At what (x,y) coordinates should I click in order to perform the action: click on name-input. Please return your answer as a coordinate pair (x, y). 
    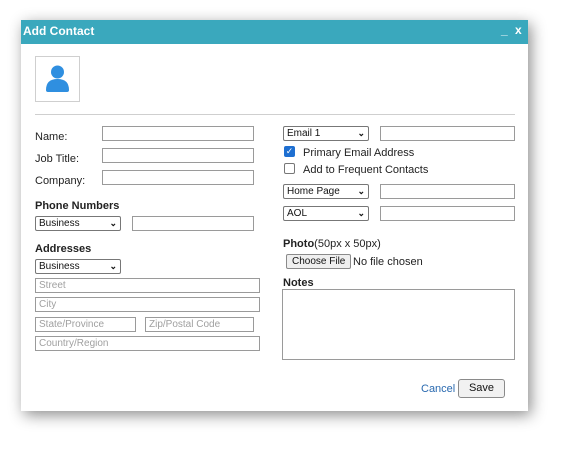
    Looking at the image, I should click on (178, 133).